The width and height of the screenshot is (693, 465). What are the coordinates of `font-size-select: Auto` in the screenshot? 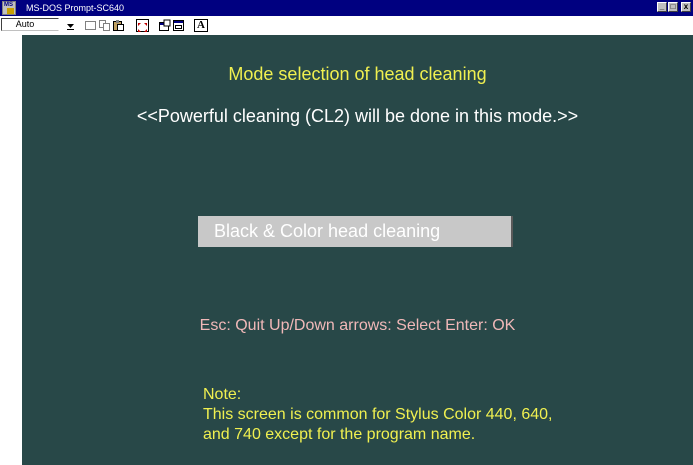 It's located at (30, 24).